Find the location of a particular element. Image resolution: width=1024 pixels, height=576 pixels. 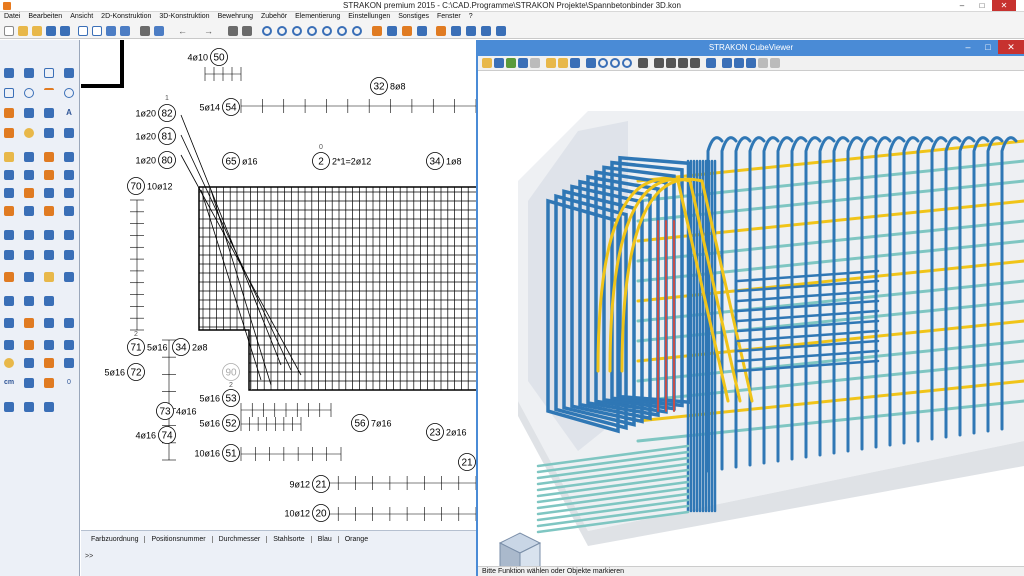

menu-einstellungen: Einstellungen is located at coordinates (369, 17).